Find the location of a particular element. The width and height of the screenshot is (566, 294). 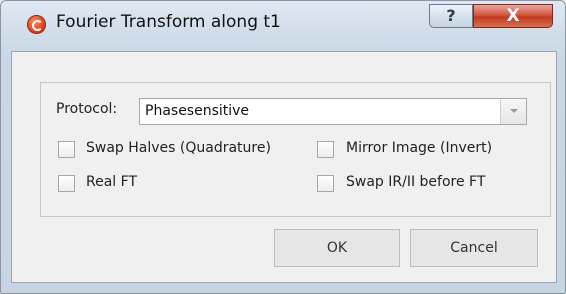

mirror-image-checkbox is located at coordinates (325, 149).